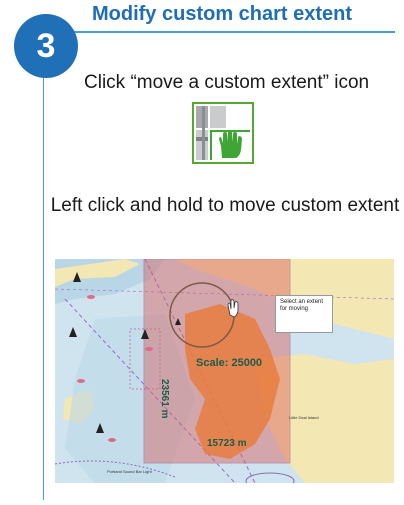 This screenshot has width=404, height=505. I want to click on extent-width-label: 15723 m, so click(227, 443).